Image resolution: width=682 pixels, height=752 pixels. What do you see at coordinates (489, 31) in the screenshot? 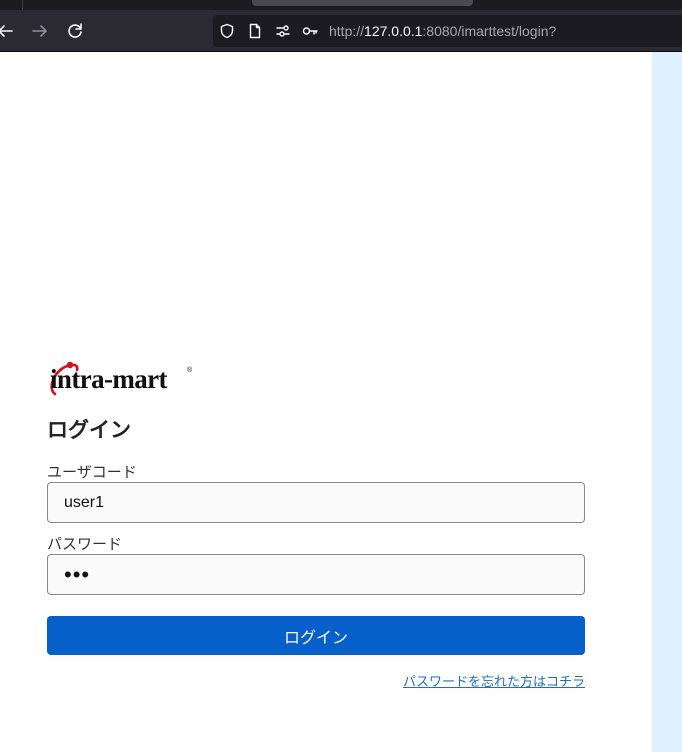
I see `url-path: :8080/imarttest/login?` at bounding box center [489, 31].